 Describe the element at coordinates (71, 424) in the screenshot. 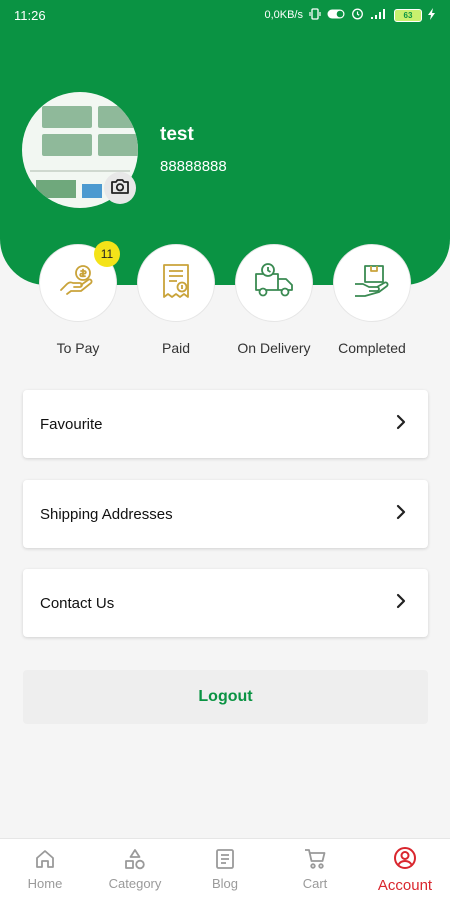

I see `menu-favourite-label: Favourite` at that location.